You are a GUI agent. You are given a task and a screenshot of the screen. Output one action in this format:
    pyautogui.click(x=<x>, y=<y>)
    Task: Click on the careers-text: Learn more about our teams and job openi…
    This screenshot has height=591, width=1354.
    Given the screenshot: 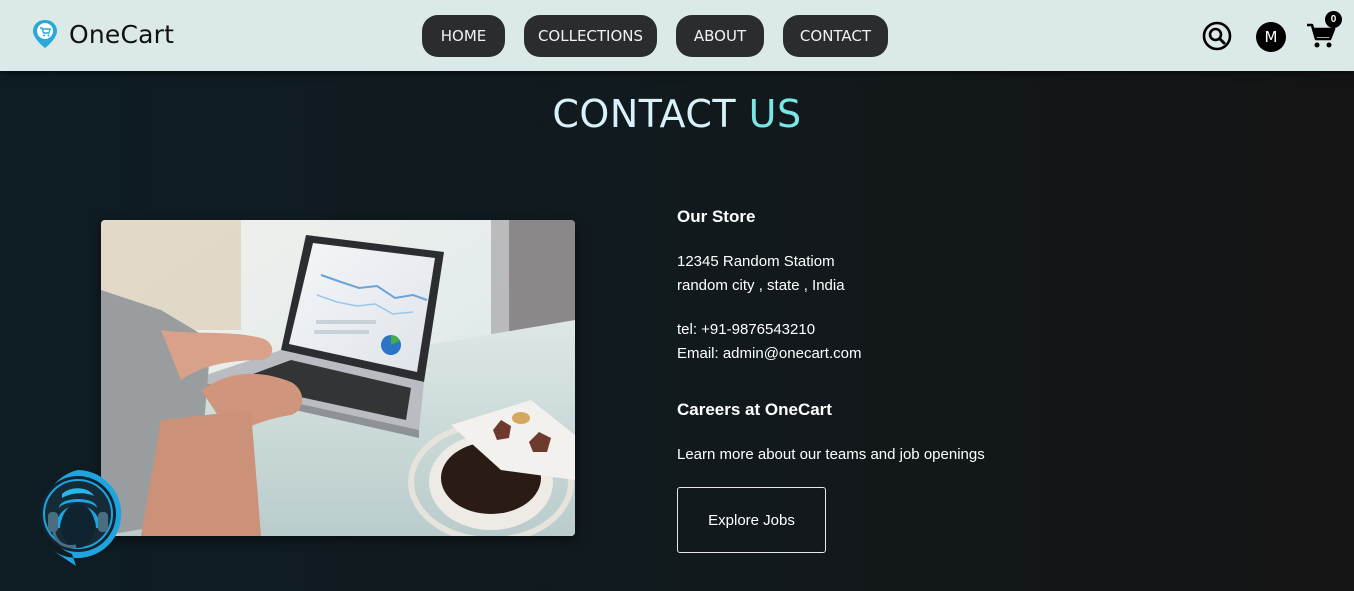 What is the action you would take?
    pyautogui.click(x=831, y=454)
    